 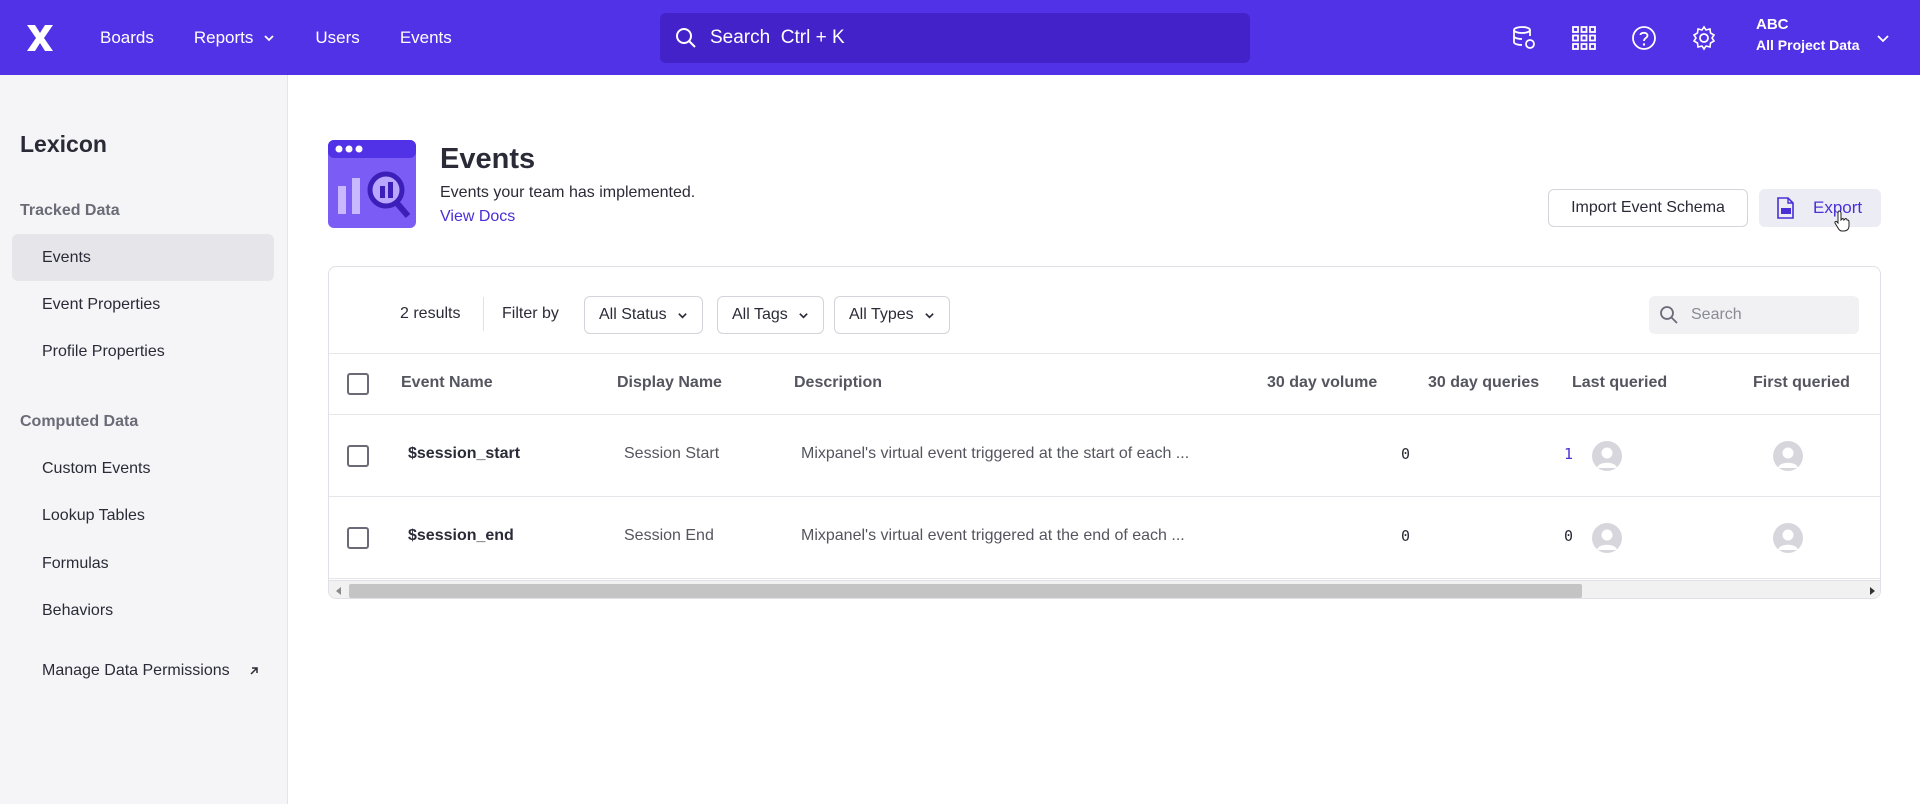 I want to click on types-filter-dropdown: All Types, so click(x=892, y=315).